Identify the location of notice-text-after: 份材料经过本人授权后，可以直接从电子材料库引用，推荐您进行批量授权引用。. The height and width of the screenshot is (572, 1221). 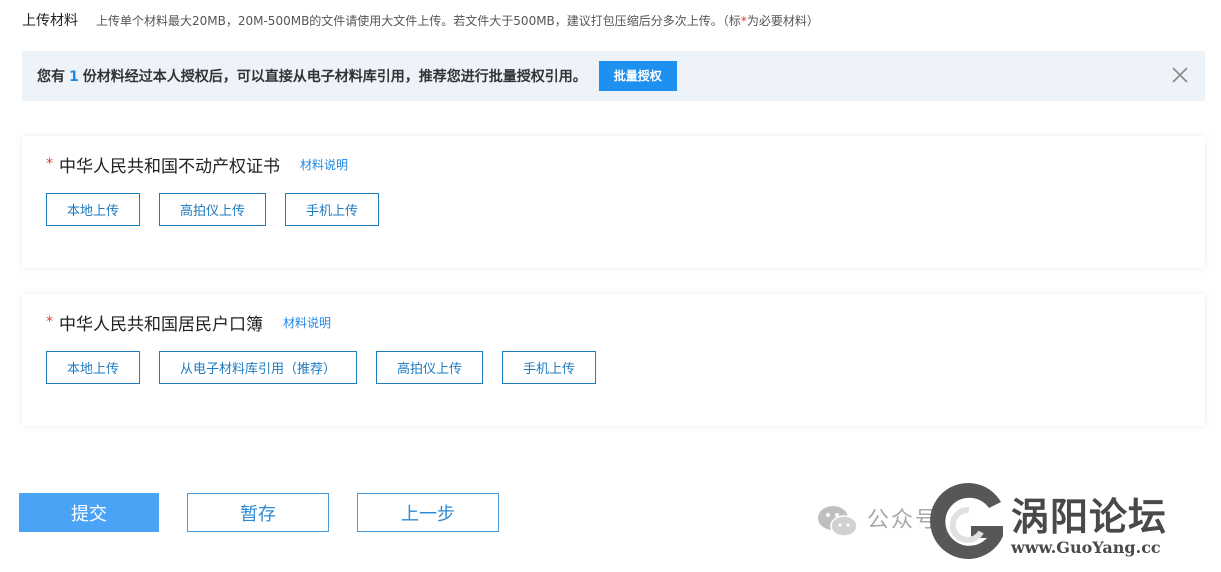
(334, 77).